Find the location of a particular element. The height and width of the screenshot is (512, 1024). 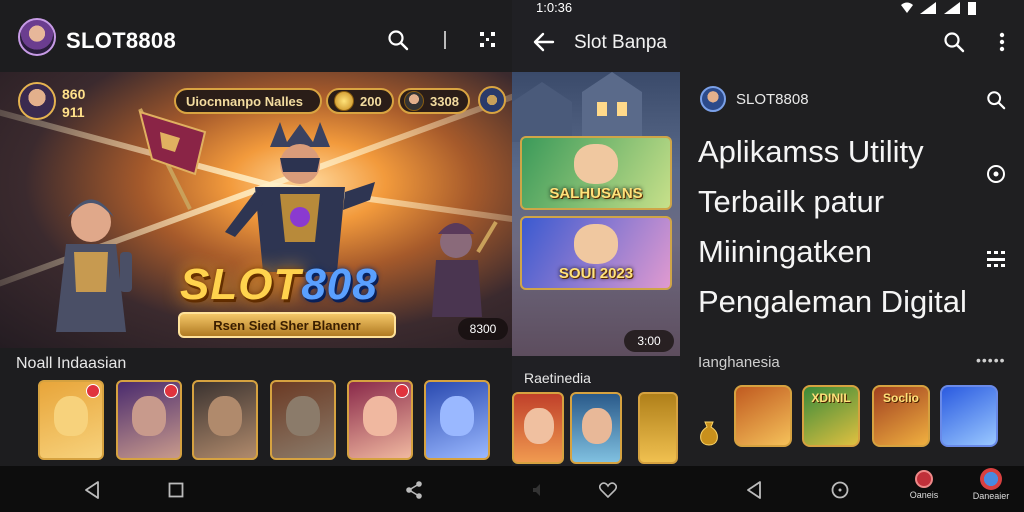

coin-icon is located at coordinates (344, 101).